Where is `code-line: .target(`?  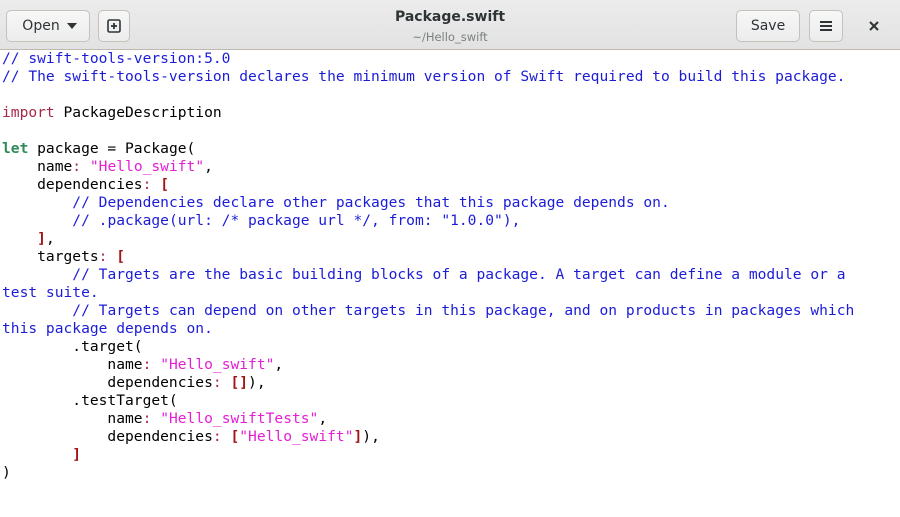
code-line: .target( is located at coordinates (450, 347).